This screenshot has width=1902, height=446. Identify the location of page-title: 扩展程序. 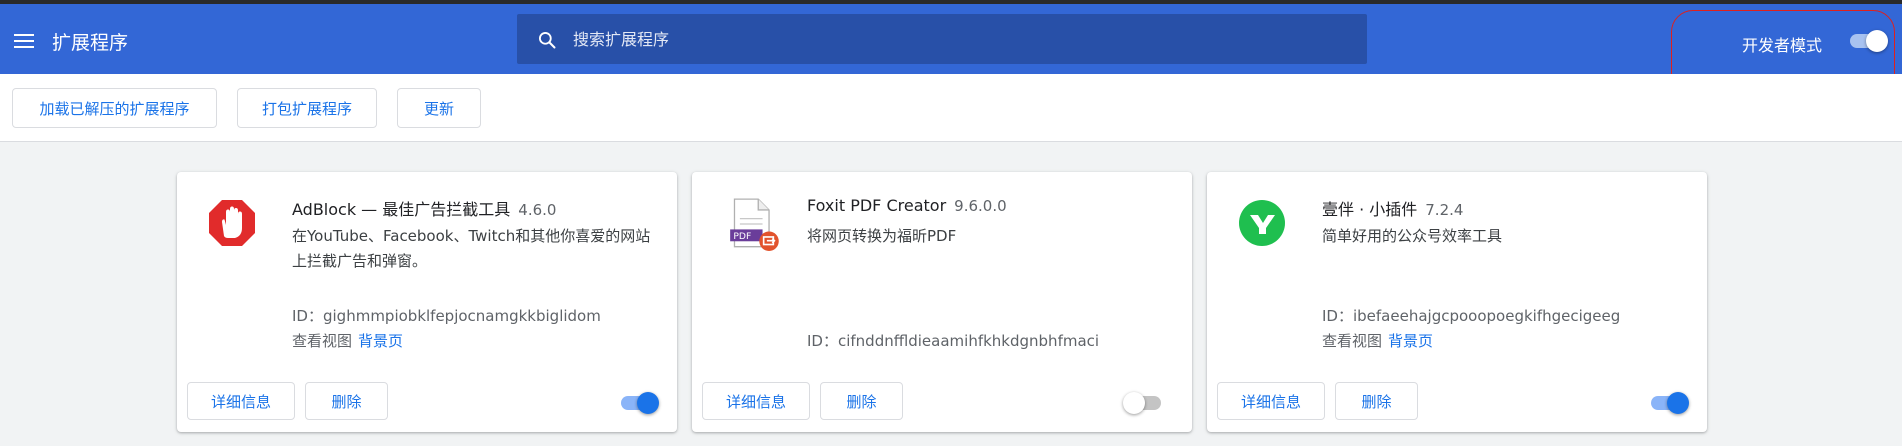
(90, 43).